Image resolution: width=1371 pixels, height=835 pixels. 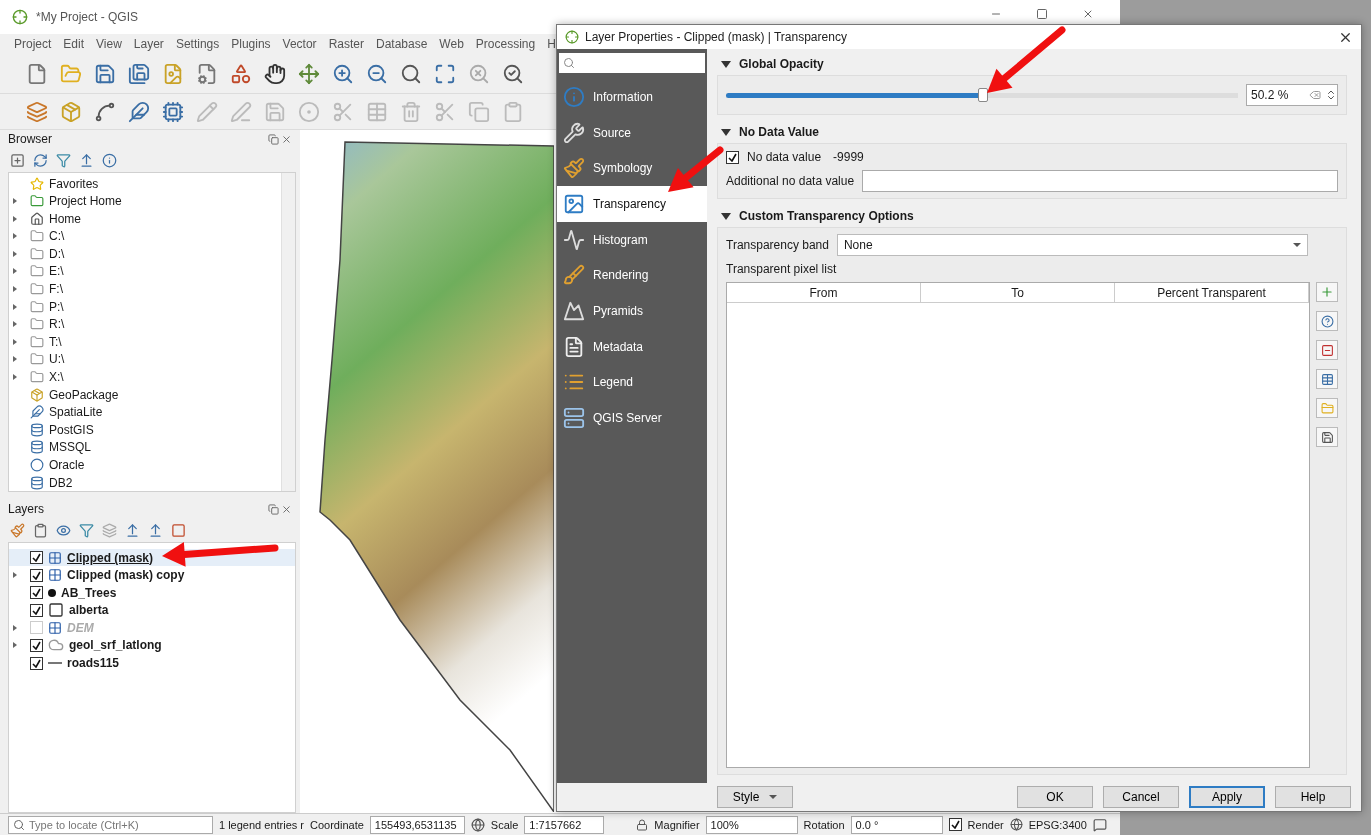 I want to click on menu-item: Raster, so click(x=346, y=44).